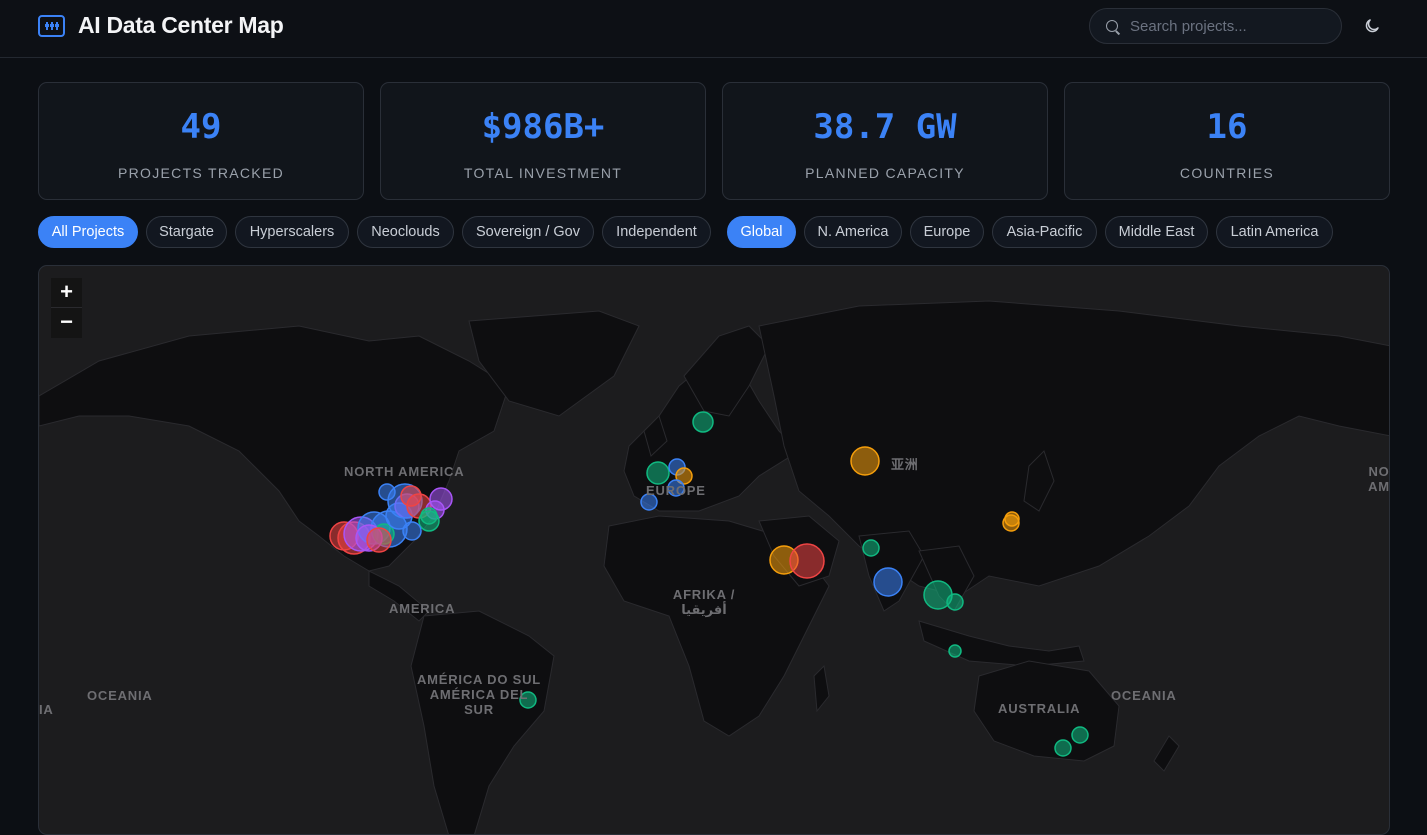 The width and height of the screenshot is (1427, 835). I want to click on region-global: Global, so click(761, 232).